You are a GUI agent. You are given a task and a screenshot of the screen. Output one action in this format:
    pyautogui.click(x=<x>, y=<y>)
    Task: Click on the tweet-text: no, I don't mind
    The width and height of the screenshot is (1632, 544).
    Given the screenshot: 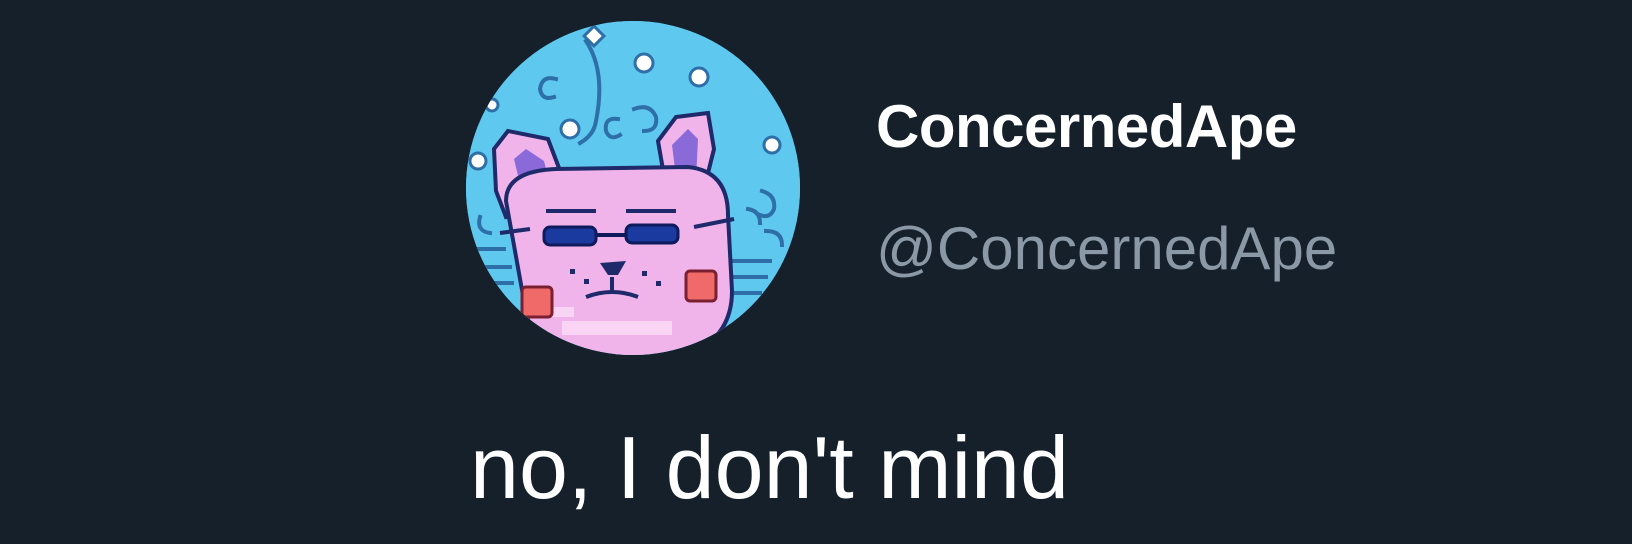 What is the action you would take?
    pyautogui.click(x=769, y=467)
    